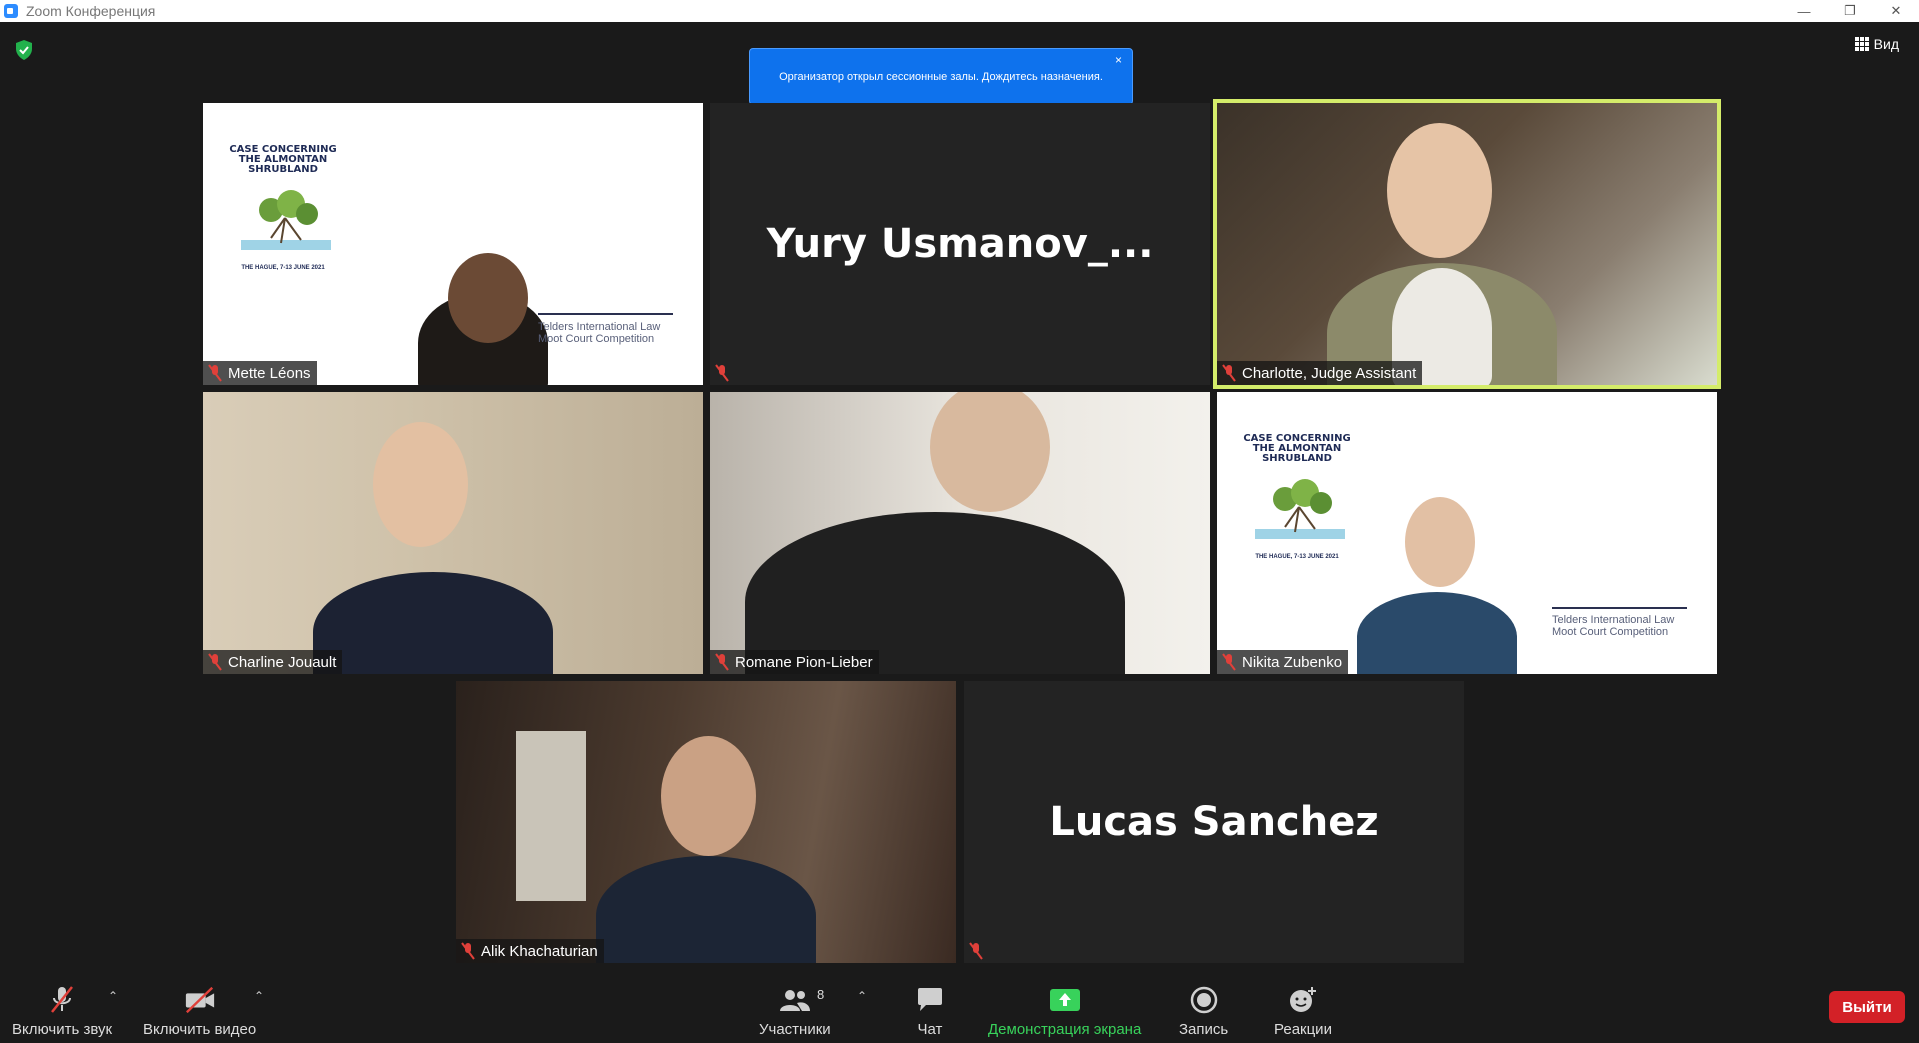 The height and width of the screenshot is (1043, 1919). I want to click on minimize-button: —, so click(1804, 11).